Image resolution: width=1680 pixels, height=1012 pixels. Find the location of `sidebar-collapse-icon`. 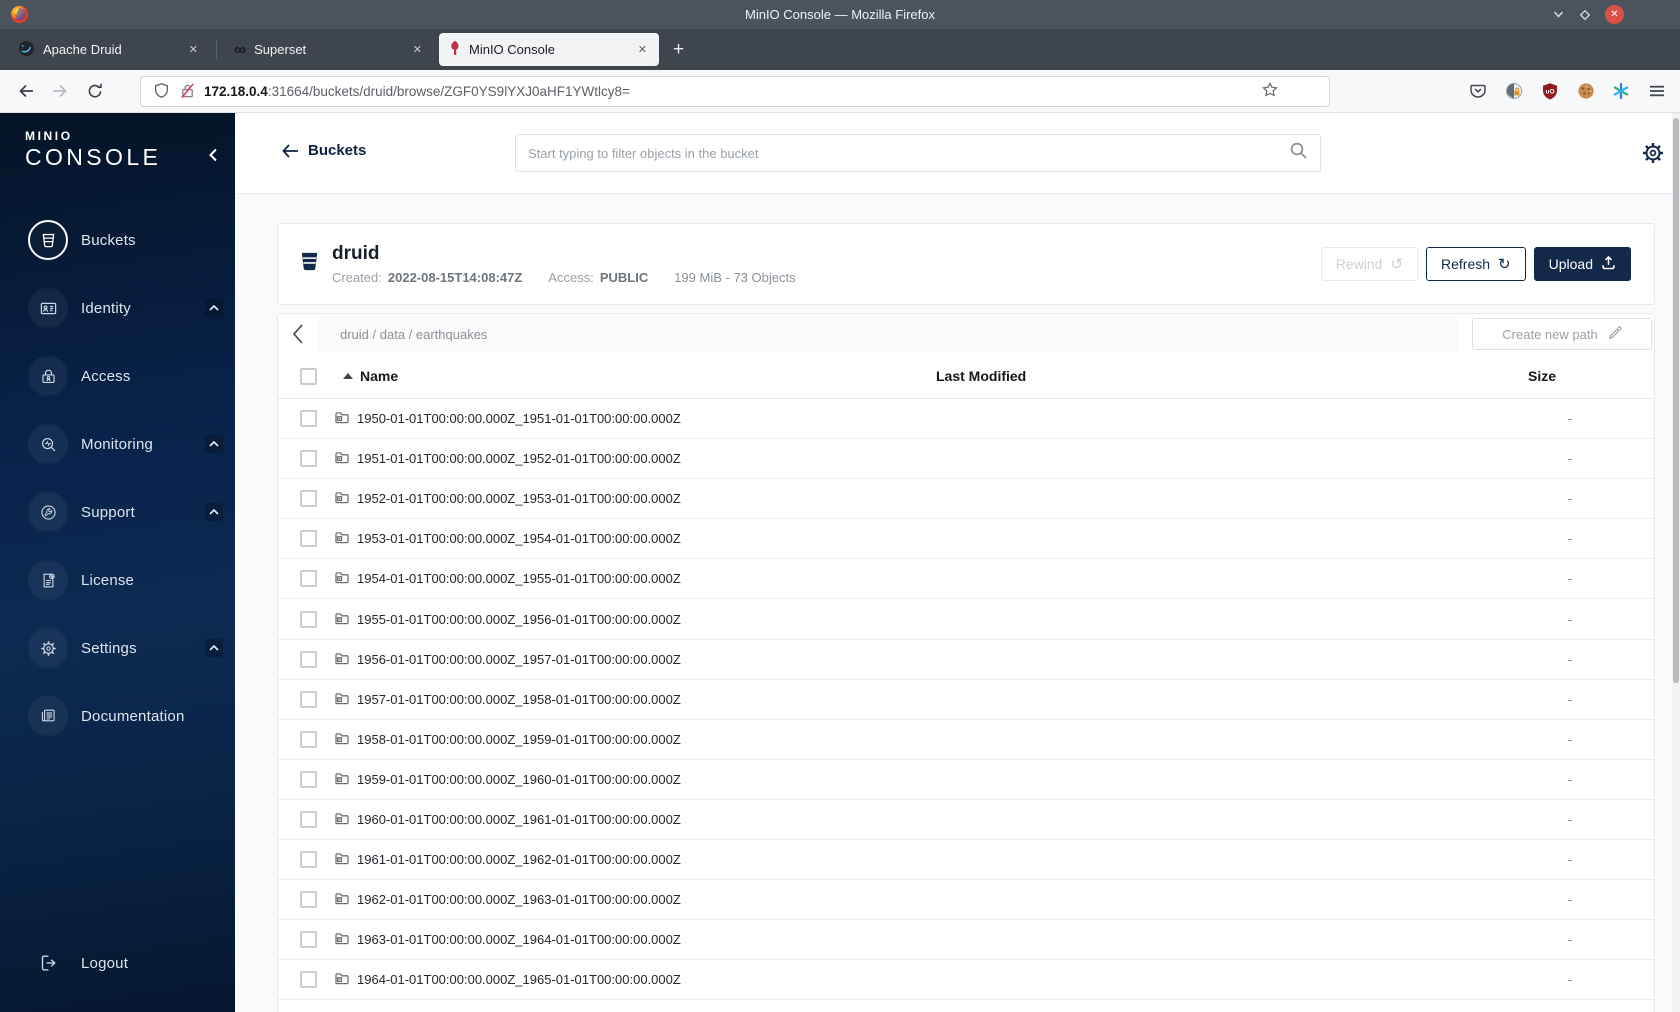

sidebar-collapse-icon is located at coordinates (213, 157).